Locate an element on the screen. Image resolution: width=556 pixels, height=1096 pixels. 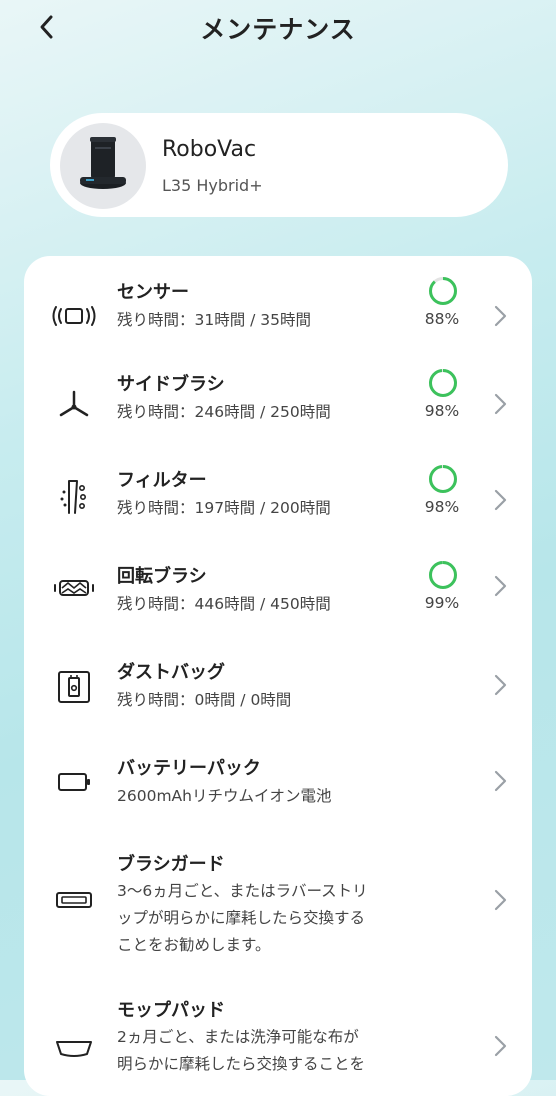
item-title: センサー is located at coordinates (153, 292).